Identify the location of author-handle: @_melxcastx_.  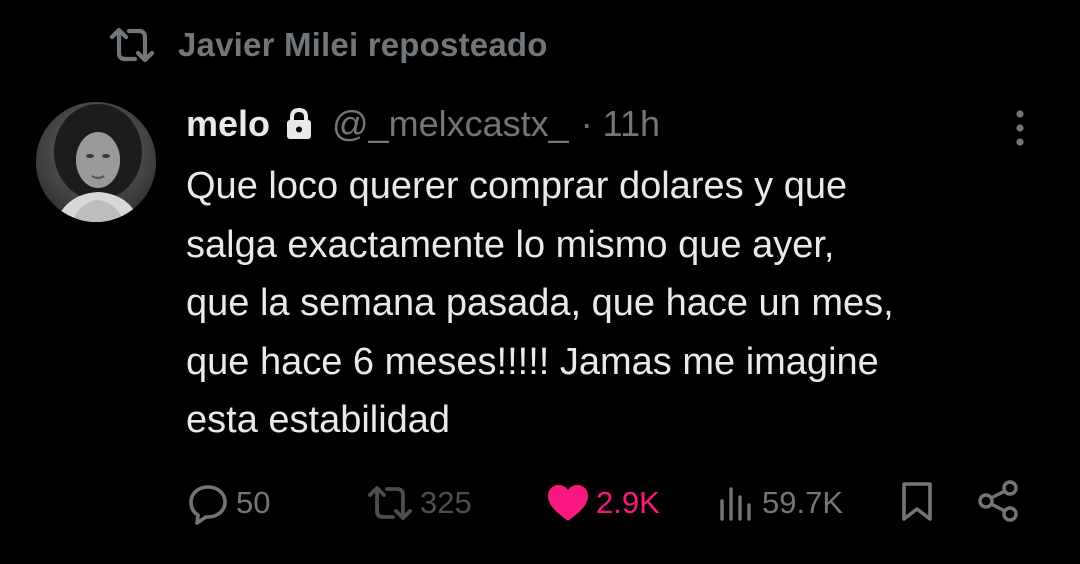
(450, 124).